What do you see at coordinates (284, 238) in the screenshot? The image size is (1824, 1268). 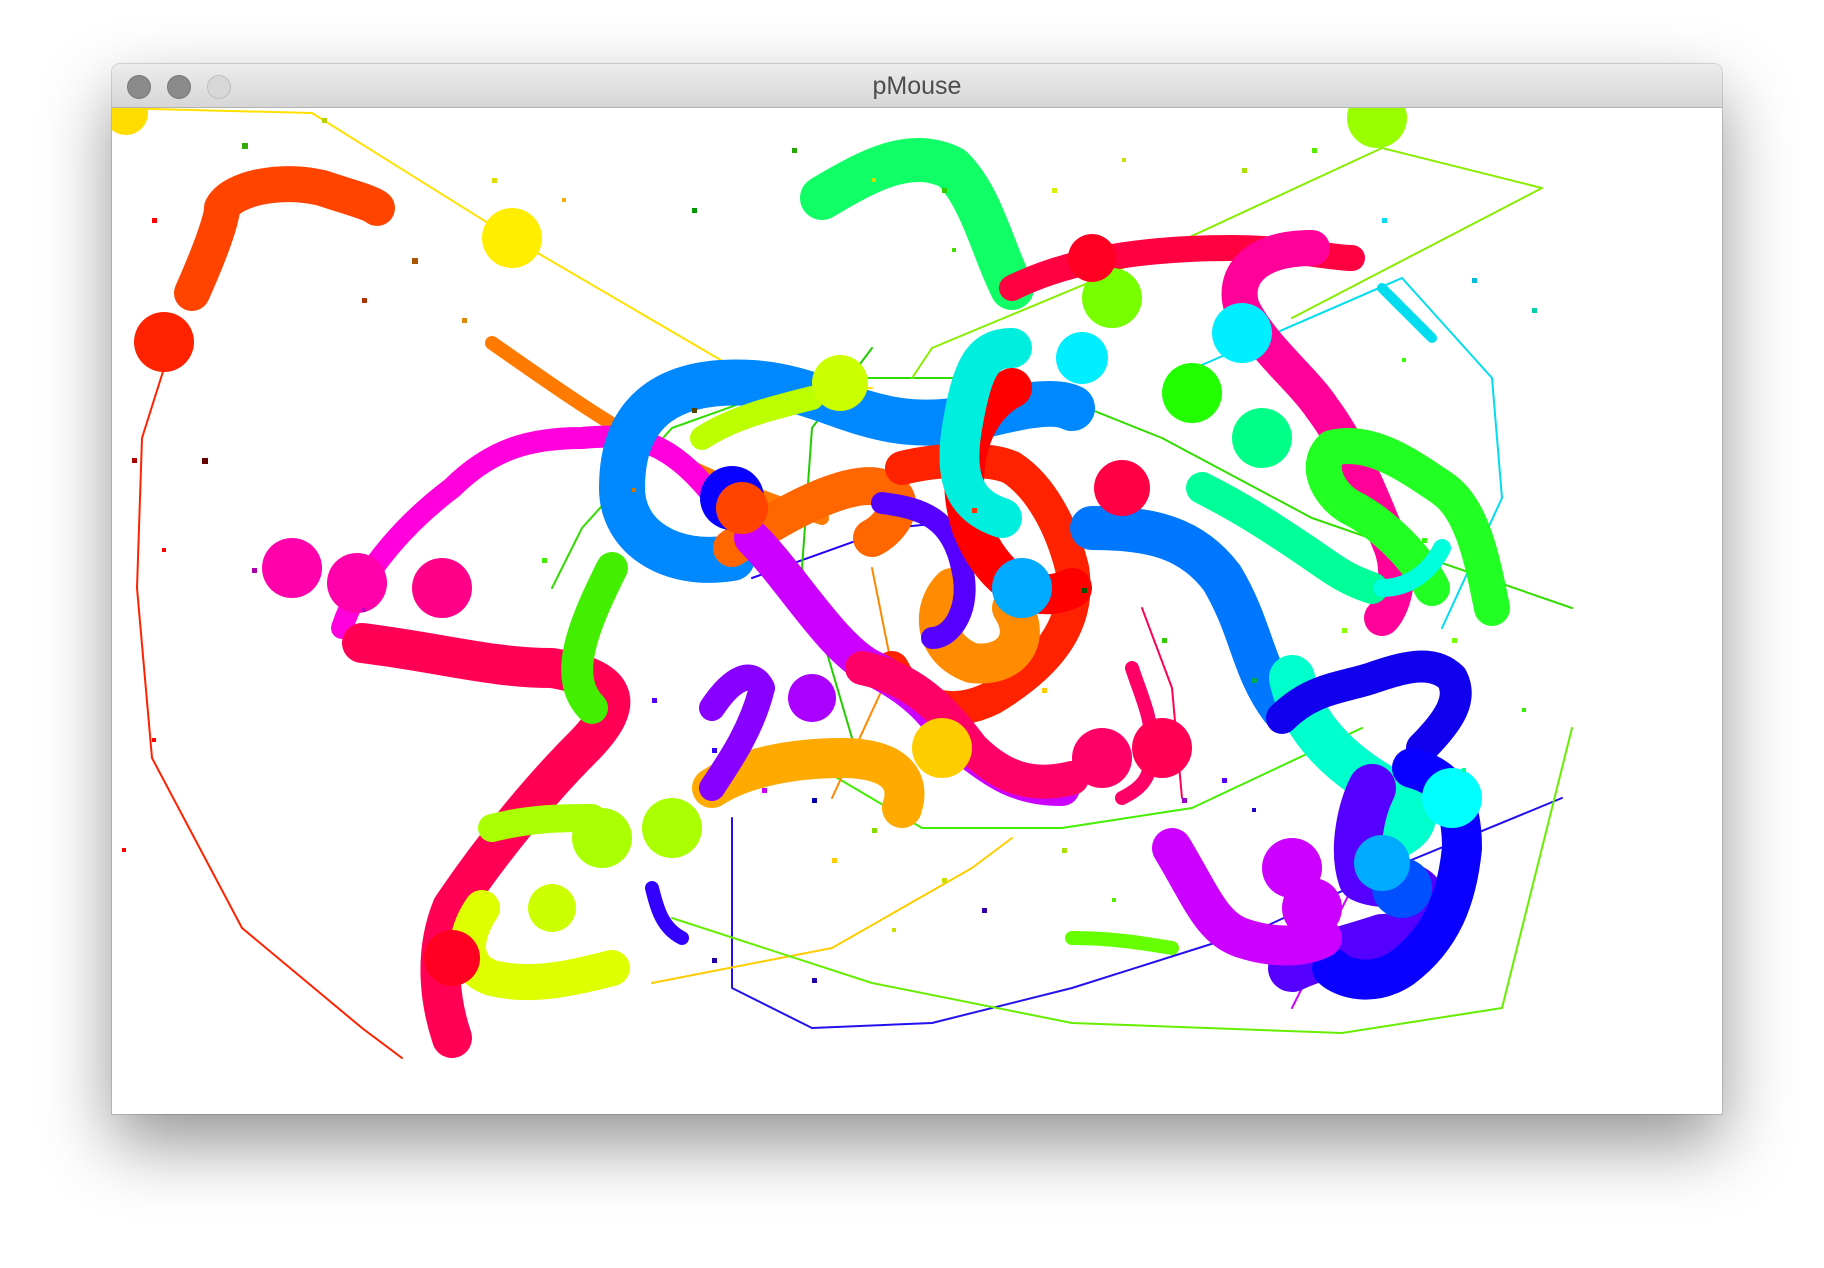 I see `stroke-red-orange-topleft` at bounding box center [284, 238].